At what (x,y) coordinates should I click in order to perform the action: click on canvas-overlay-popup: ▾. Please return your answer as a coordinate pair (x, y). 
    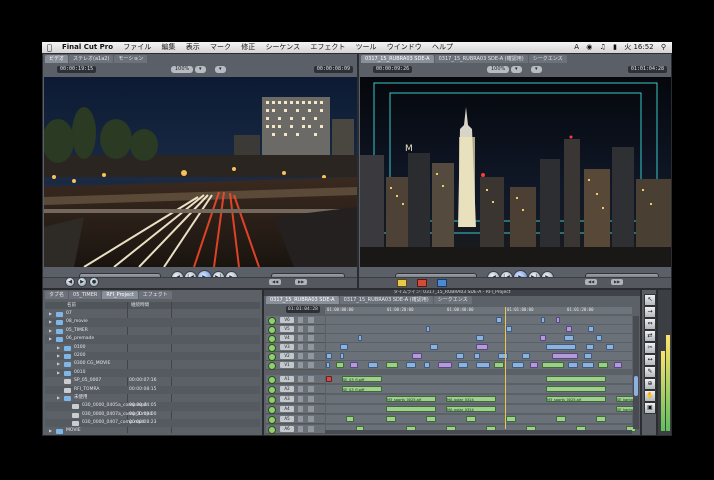
    Looking at the image, I should click on (536, 69).